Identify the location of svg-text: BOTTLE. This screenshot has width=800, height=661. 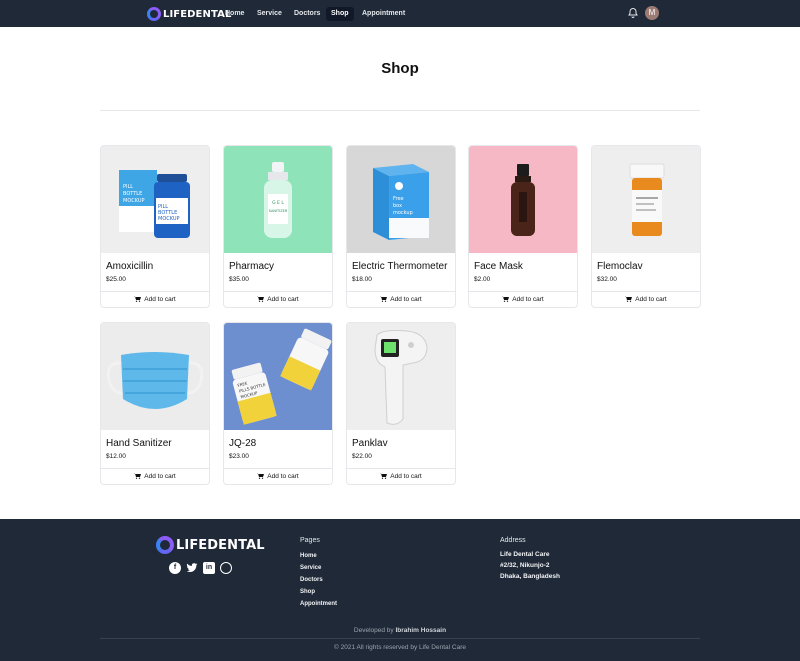
(132, 194).